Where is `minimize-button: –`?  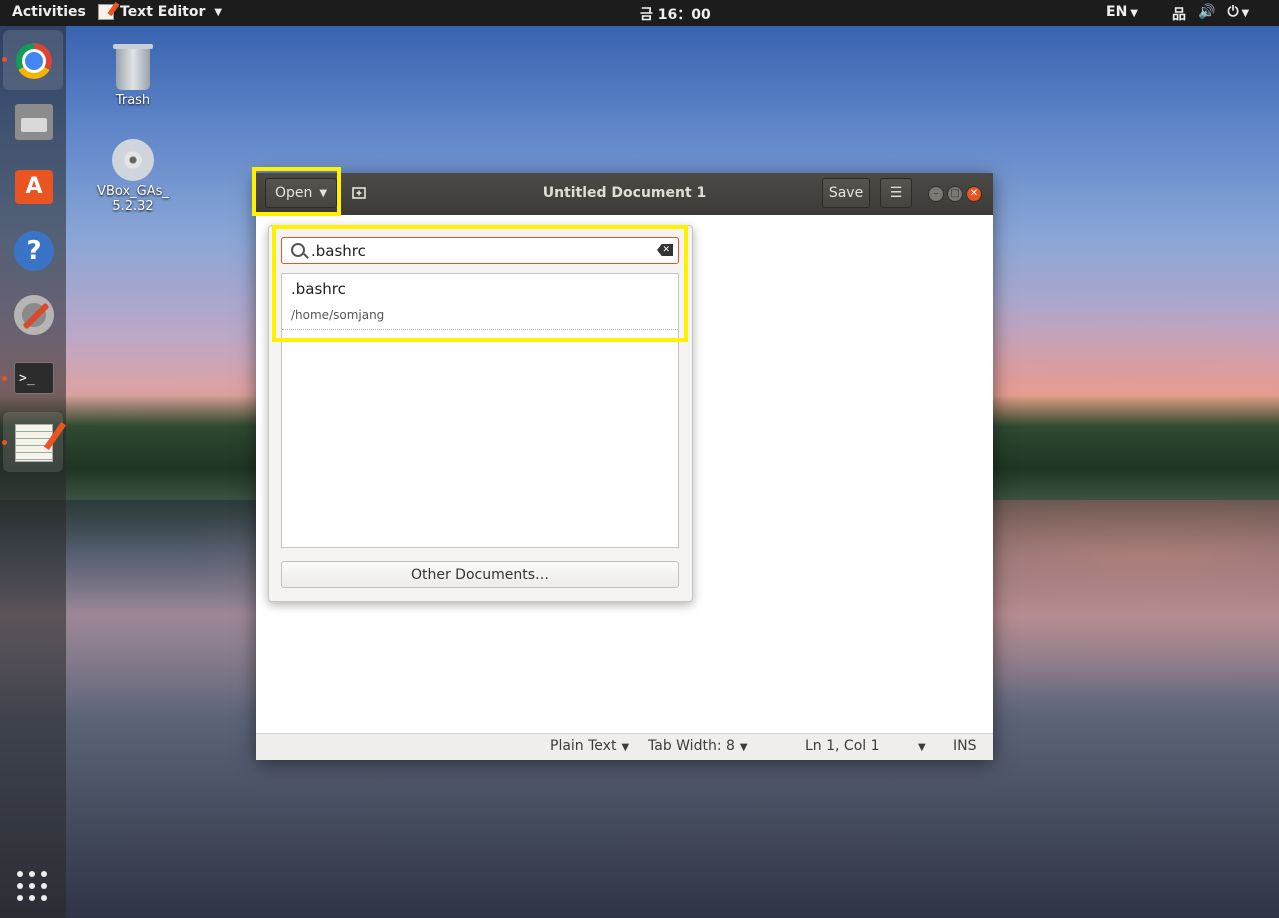 minimize-button: – is located at coordinates (936, 194).